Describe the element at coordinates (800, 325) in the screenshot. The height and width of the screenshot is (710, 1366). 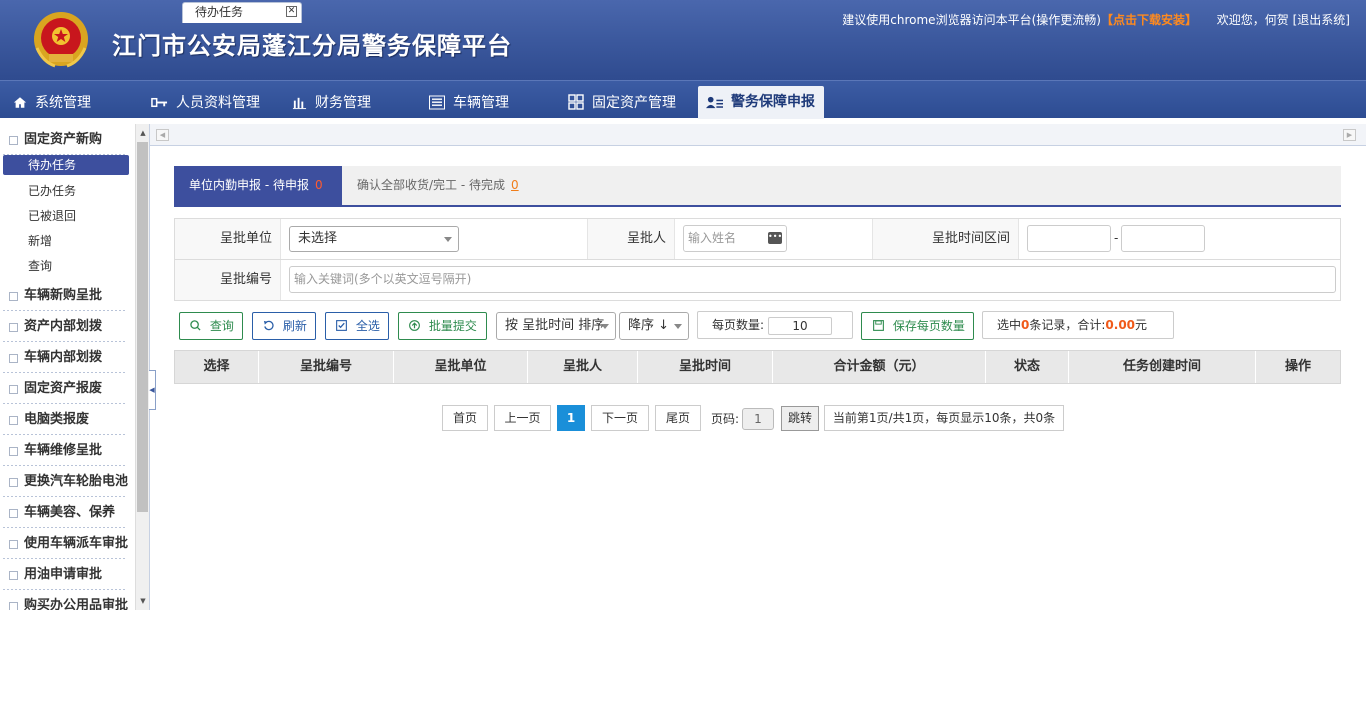
I see `page-size-input: 10` at that location.